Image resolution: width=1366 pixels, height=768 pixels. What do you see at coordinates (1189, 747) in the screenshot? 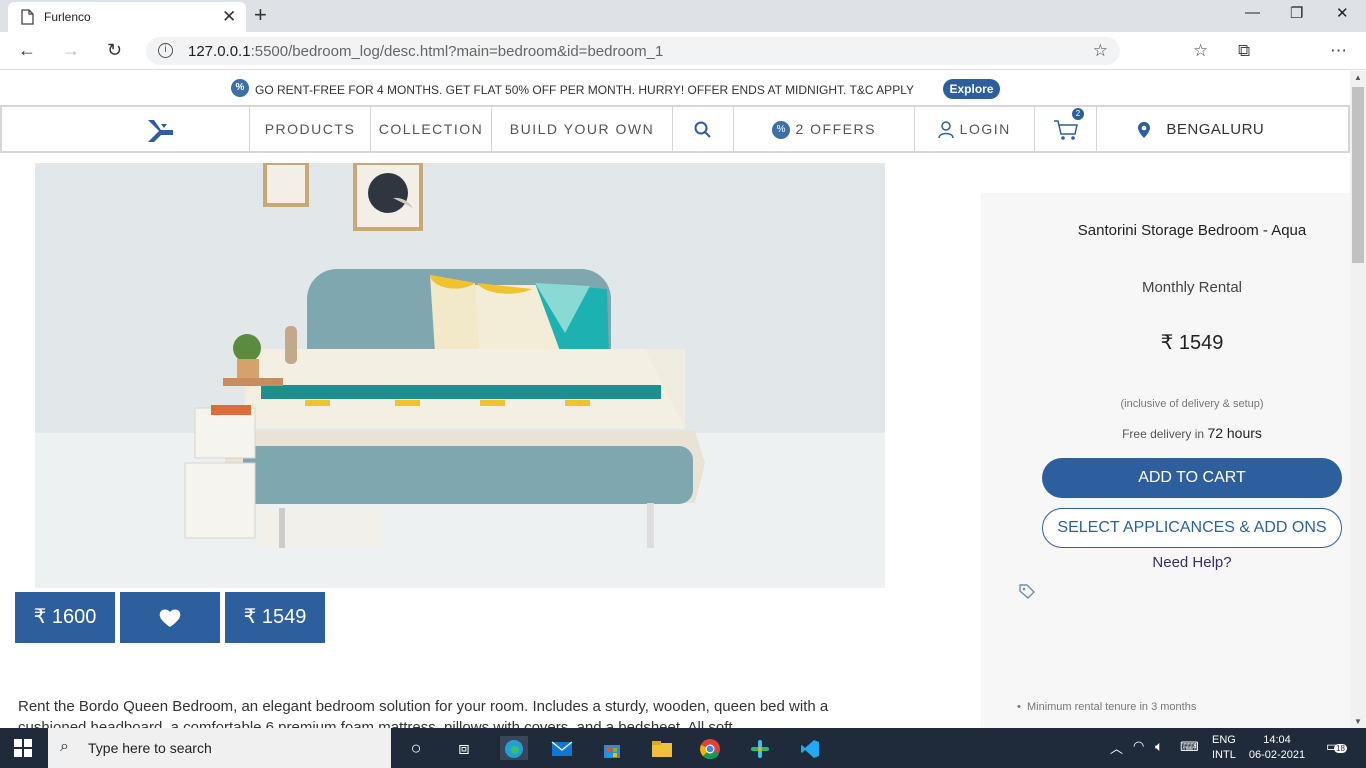
I see `keyboard-icon: ⌨` at bounding box center [1189, 747].